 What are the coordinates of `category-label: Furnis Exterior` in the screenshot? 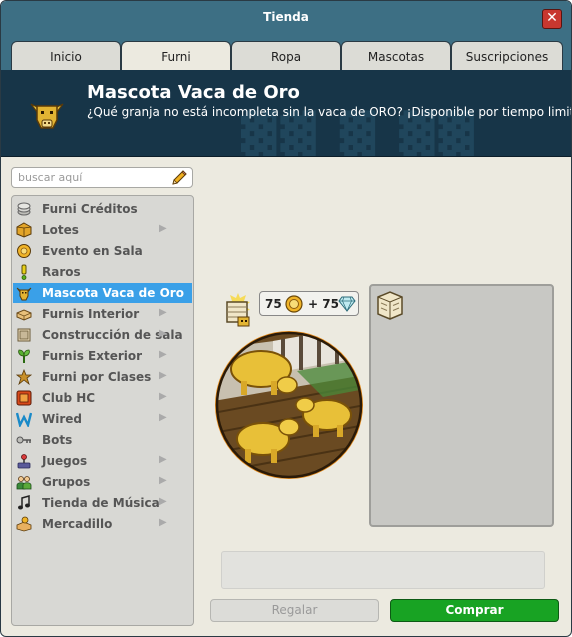 It's located at (92, 356).